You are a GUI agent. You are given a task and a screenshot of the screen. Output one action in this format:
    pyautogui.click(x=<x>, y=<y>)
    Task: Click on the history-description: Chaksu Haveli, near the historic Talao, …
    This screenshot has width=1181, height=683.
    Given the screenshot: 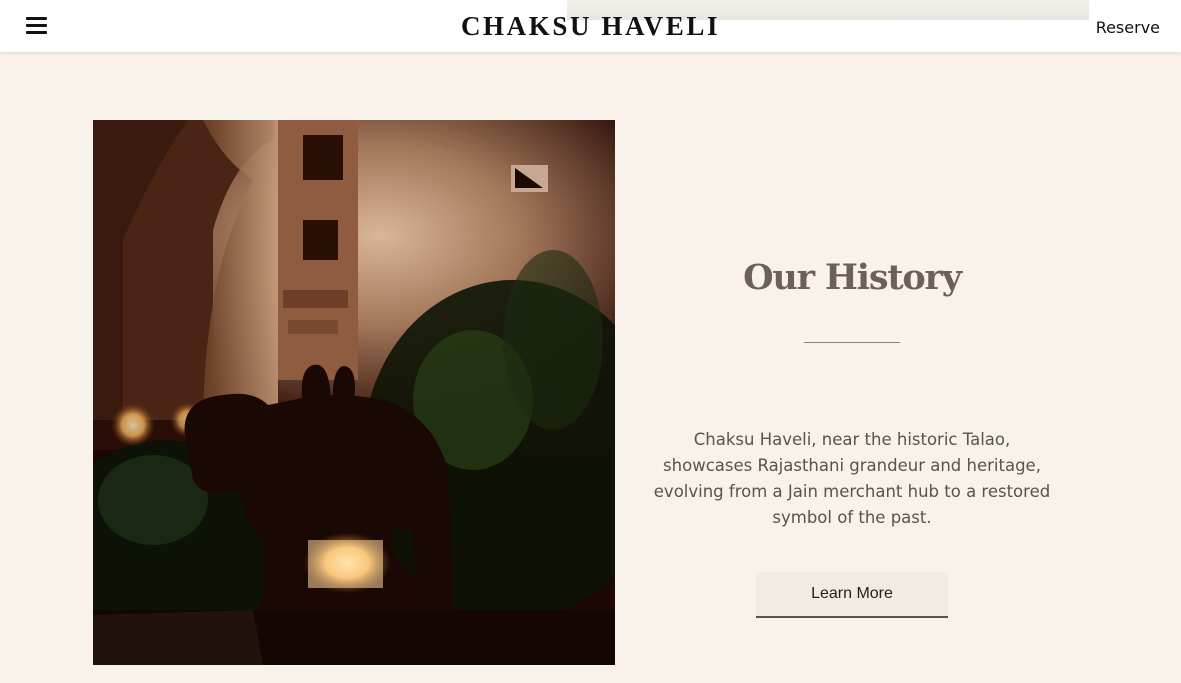 What is the action you would take?
    pyautogui.click(x=852, y=478)
    